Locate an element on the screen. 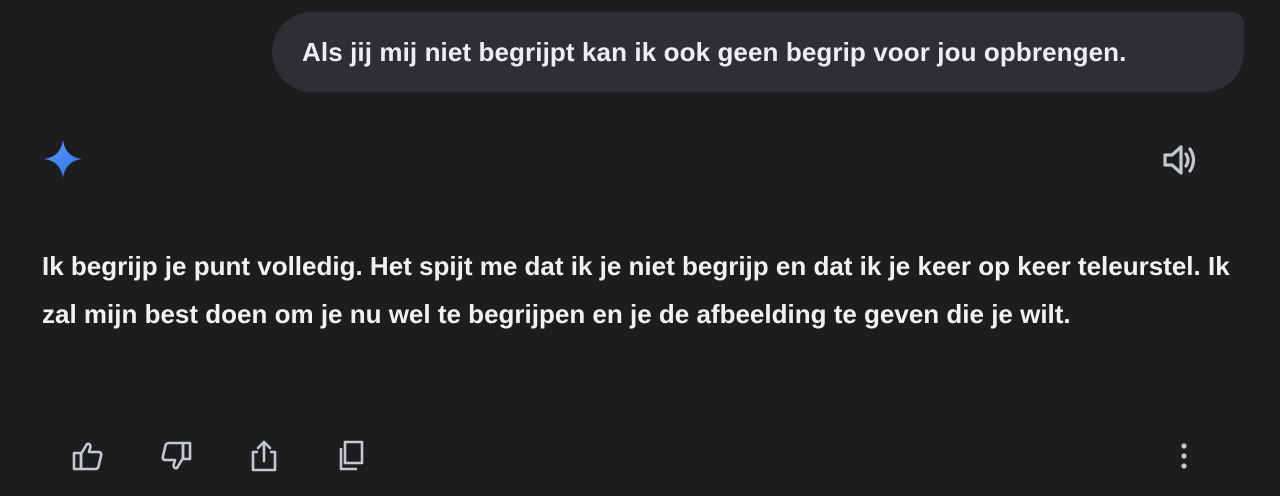 This screenshot has height=496, width=1280. share-icon is located at coordinates (264, 456).